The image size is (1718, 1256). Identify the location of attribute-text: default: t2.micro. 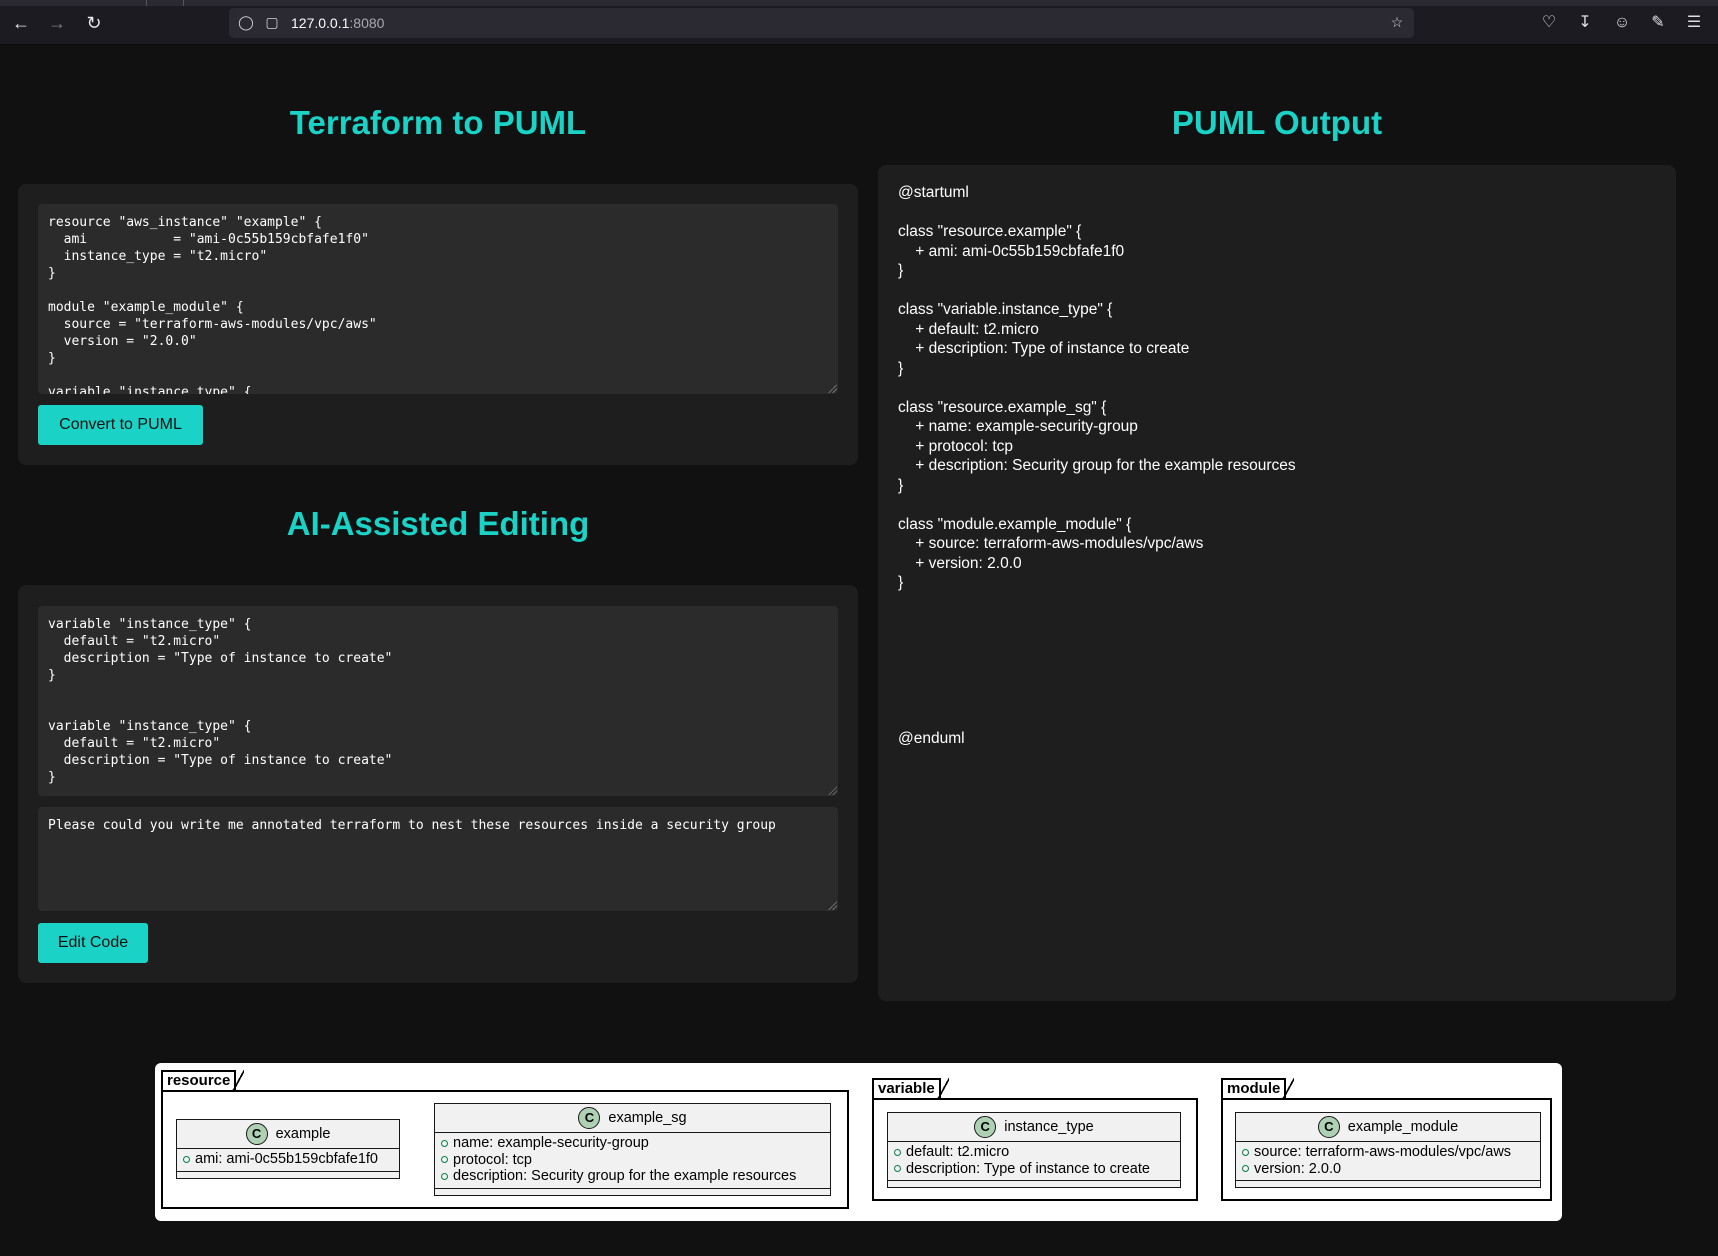
(958, 1152).